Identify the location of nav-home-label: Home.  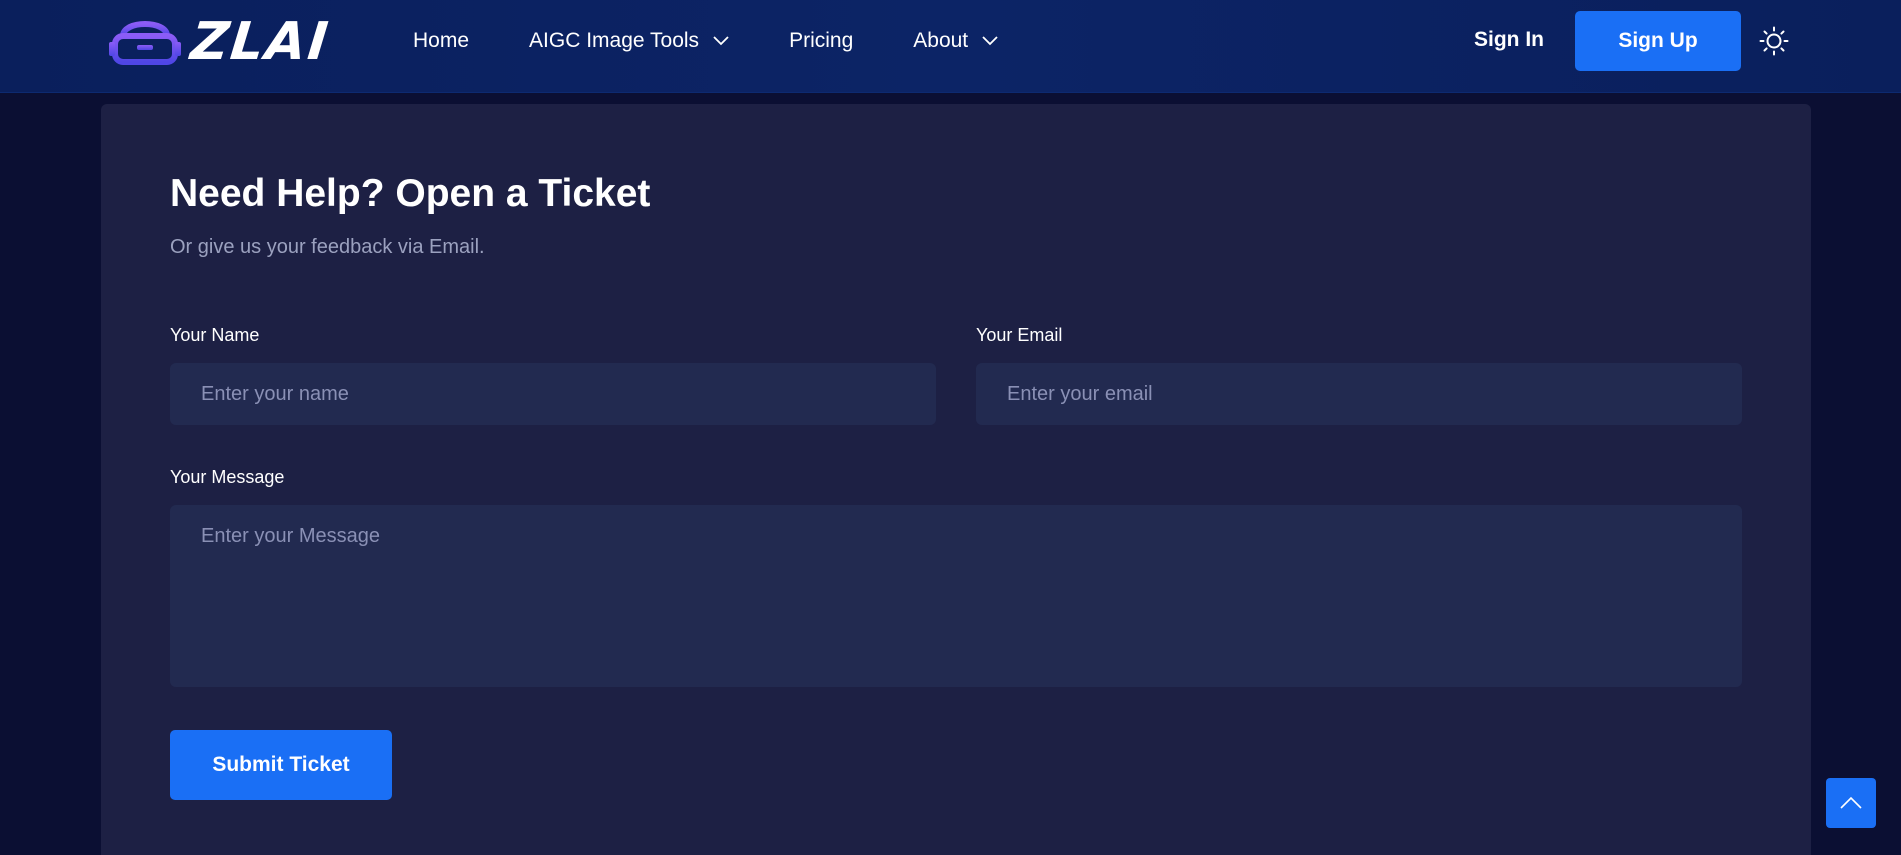
(441, 40).